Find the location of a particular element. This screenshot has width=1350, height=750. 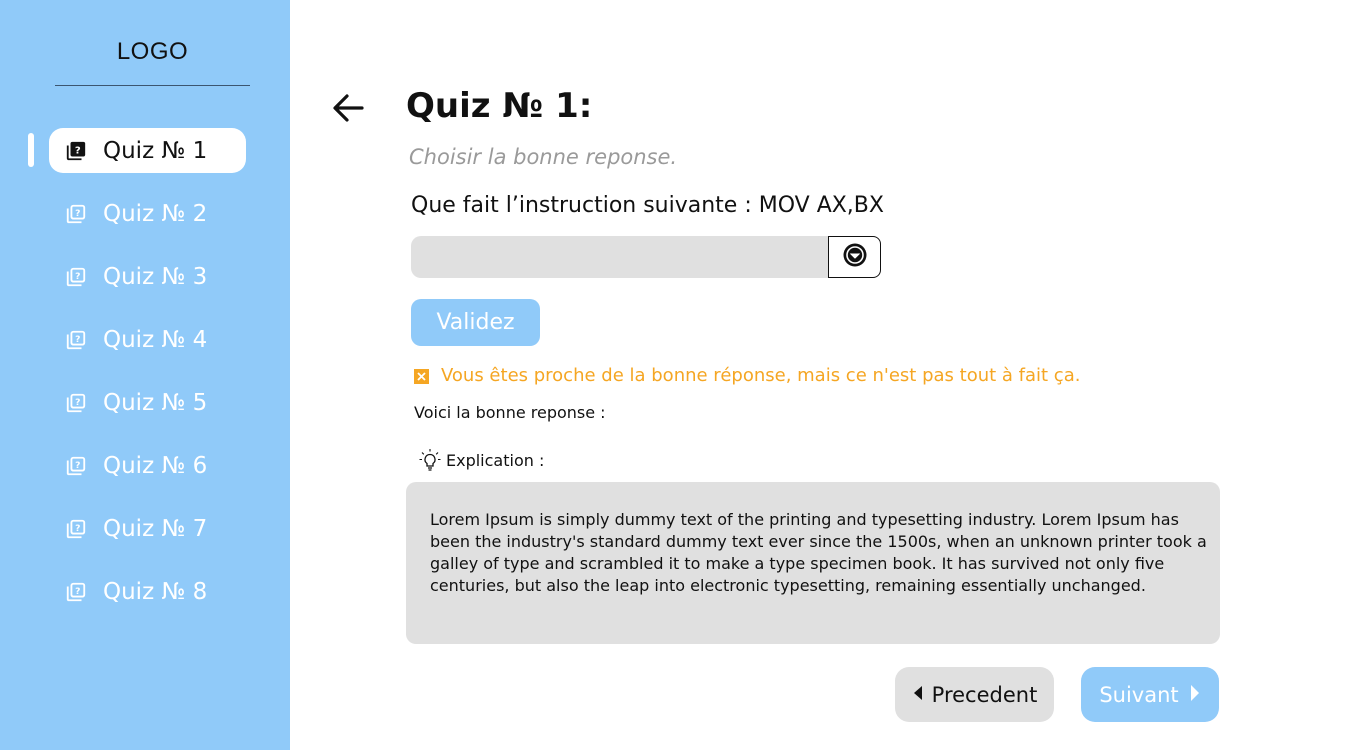

sidebar-item-label: Quiz № 7 is located at coordinates (155, 528).